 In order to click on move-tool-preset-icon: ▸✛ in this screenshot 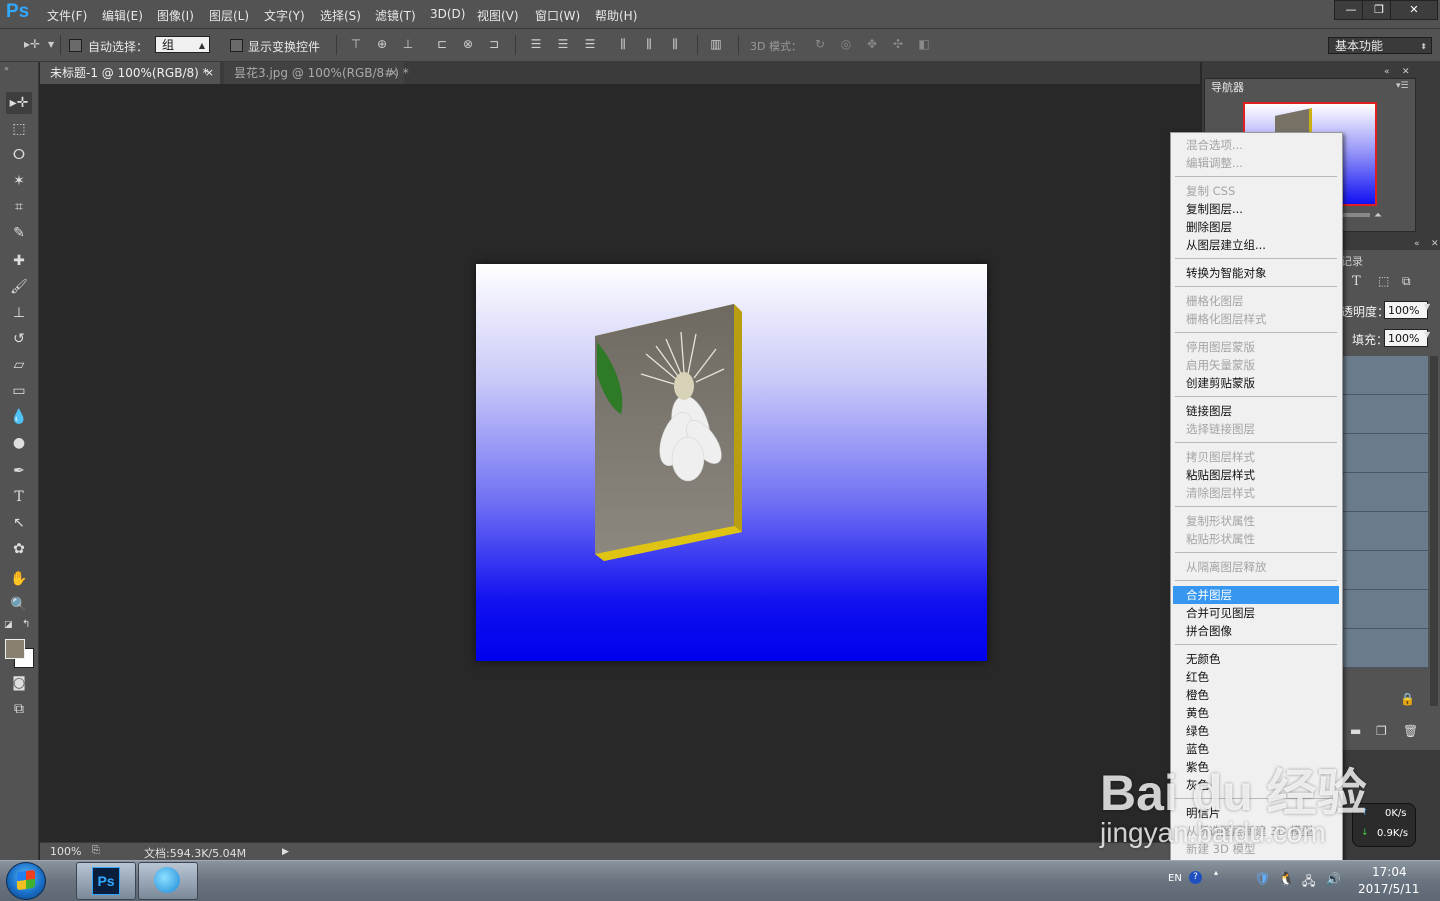, I will do `click(32, 44)`.